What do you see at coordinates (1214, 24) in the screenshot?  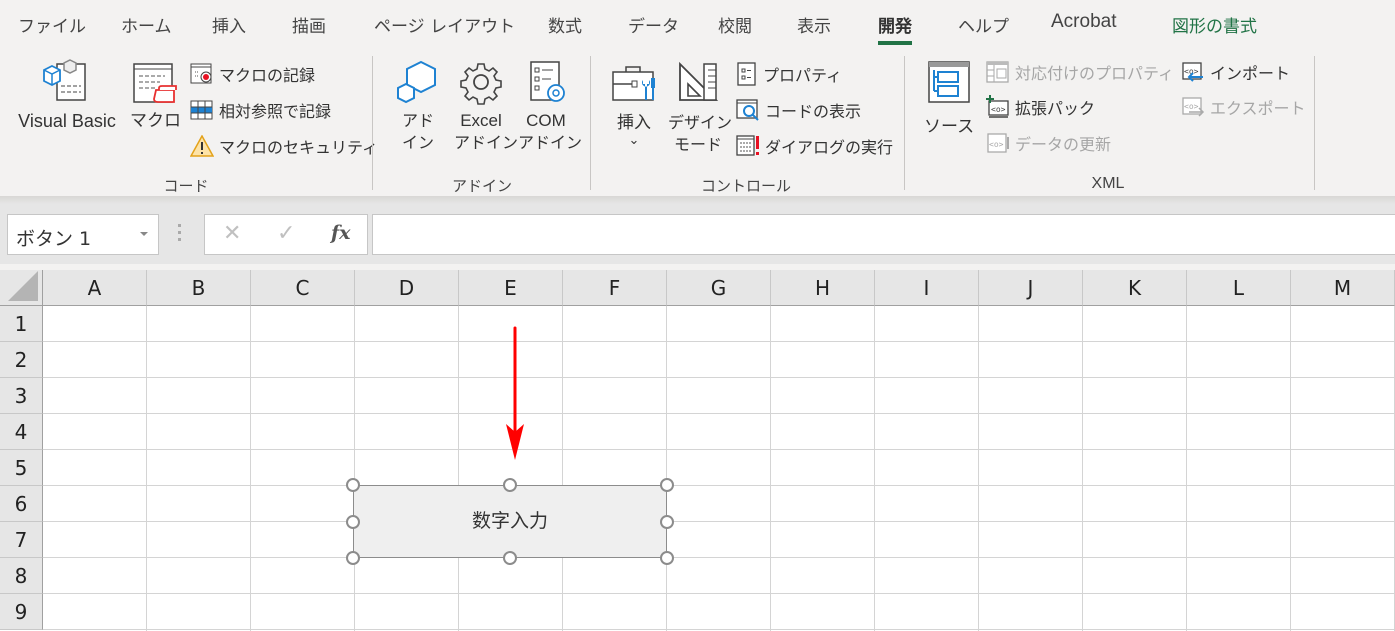 I see `tab-shape-format: 図形の書式` at bounding box center [1214, 24].